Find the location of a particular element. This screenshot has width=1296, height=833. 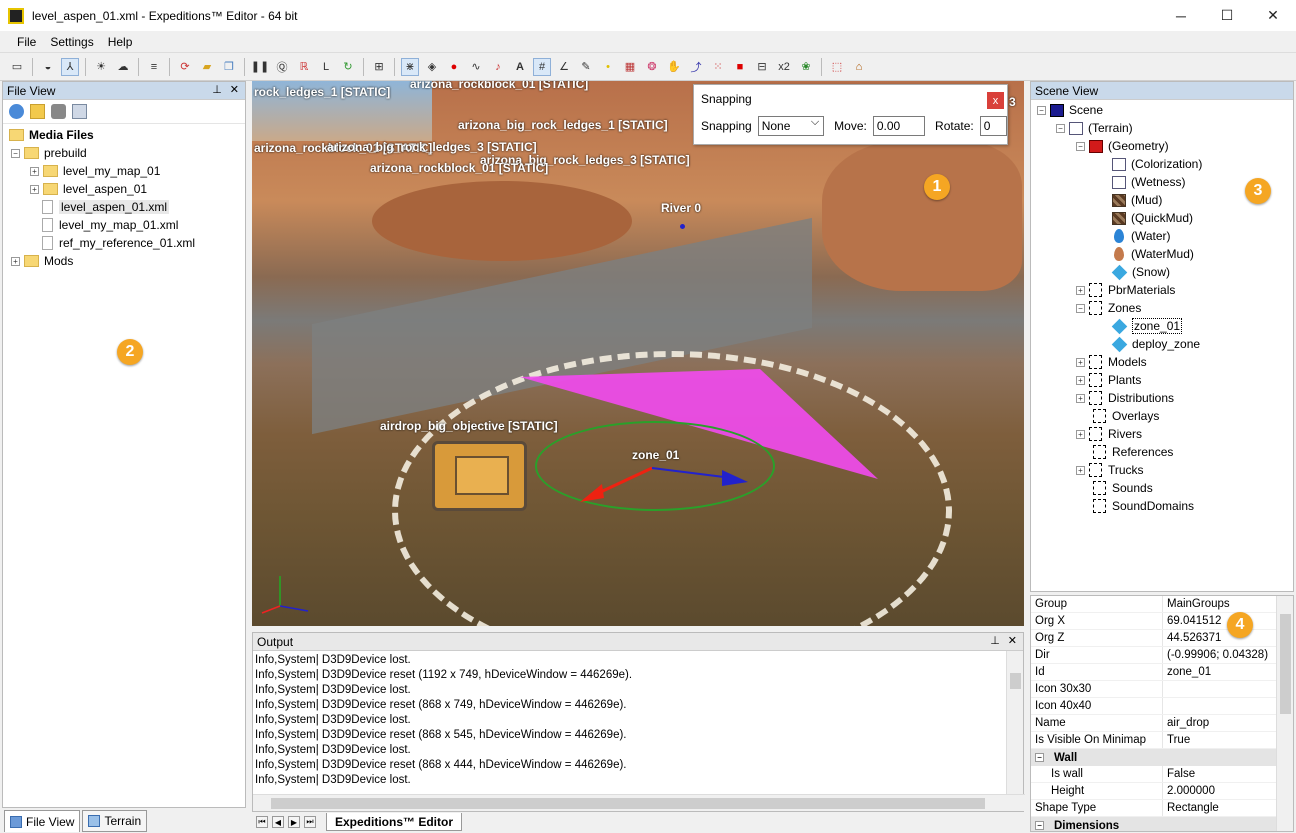

prop-value: (-0.99906; 0.04328) is located at coordinates (1215, 655).